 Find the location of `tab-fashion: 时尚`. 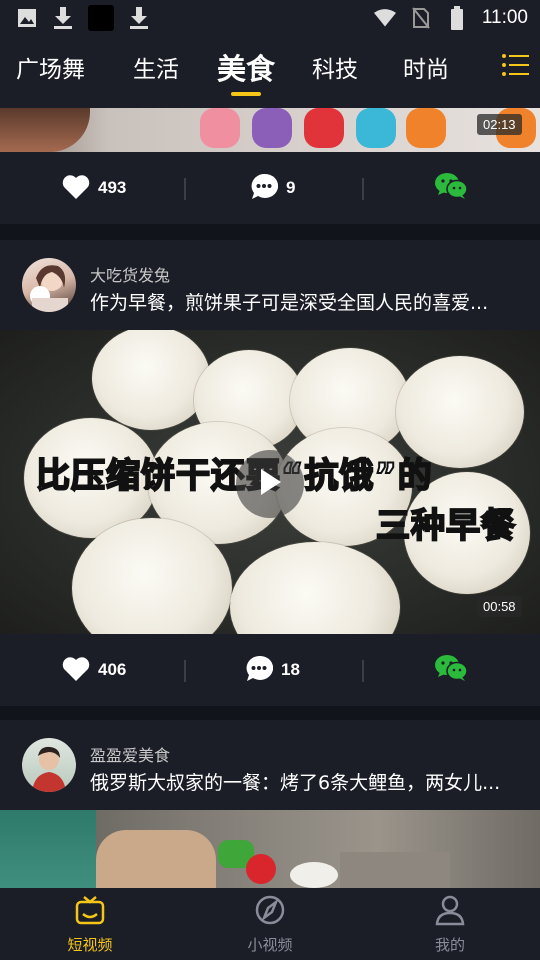

tab-fashion: 时尚 is located at coordinates (426, 67).